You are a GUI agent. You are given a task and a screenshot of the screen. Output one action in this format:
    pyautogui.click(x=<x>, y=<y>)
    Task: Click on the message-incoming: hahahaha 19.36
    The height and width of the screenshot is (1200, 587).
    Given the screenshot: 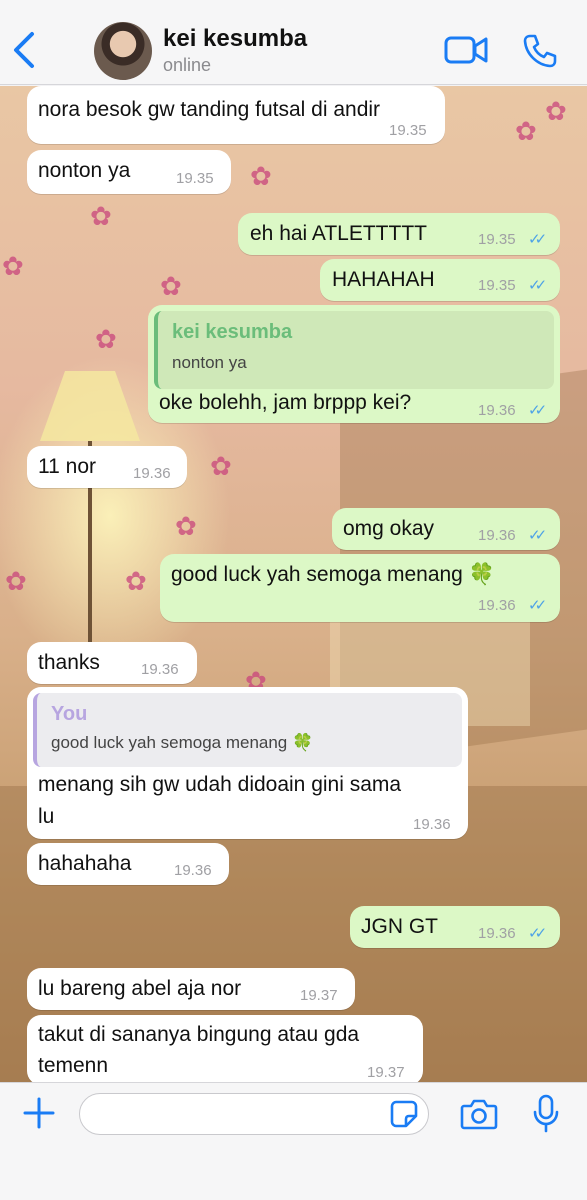 What is the action you would take?
    pyautogui.click(x=128, y=864)
    